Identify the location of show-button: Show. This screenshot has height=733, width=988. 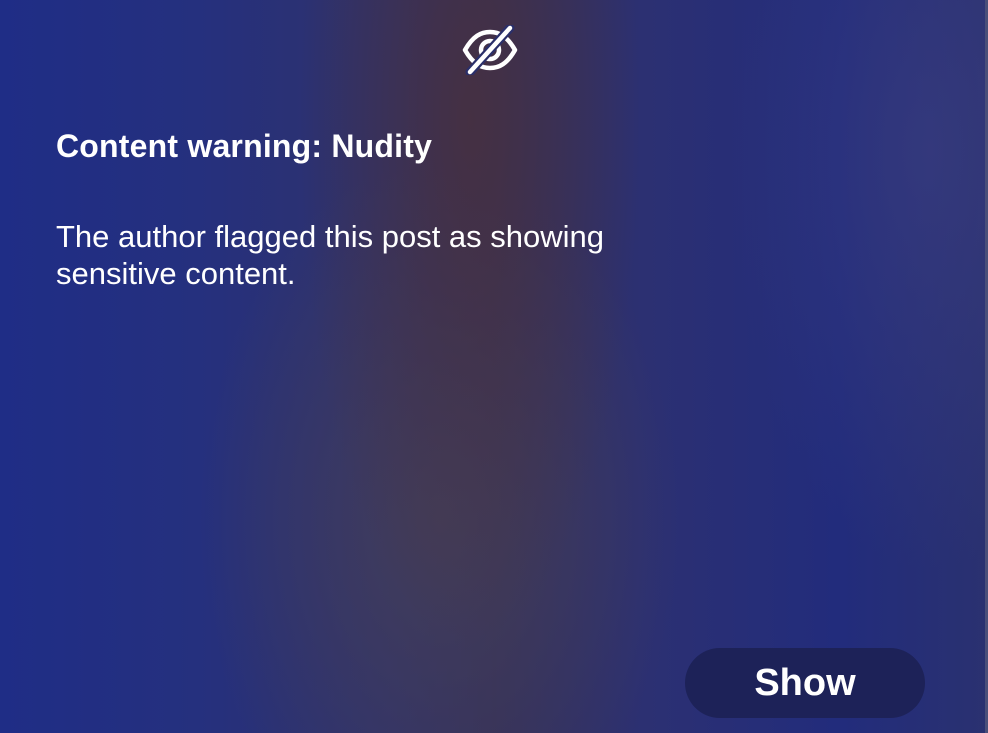
(805, 683).